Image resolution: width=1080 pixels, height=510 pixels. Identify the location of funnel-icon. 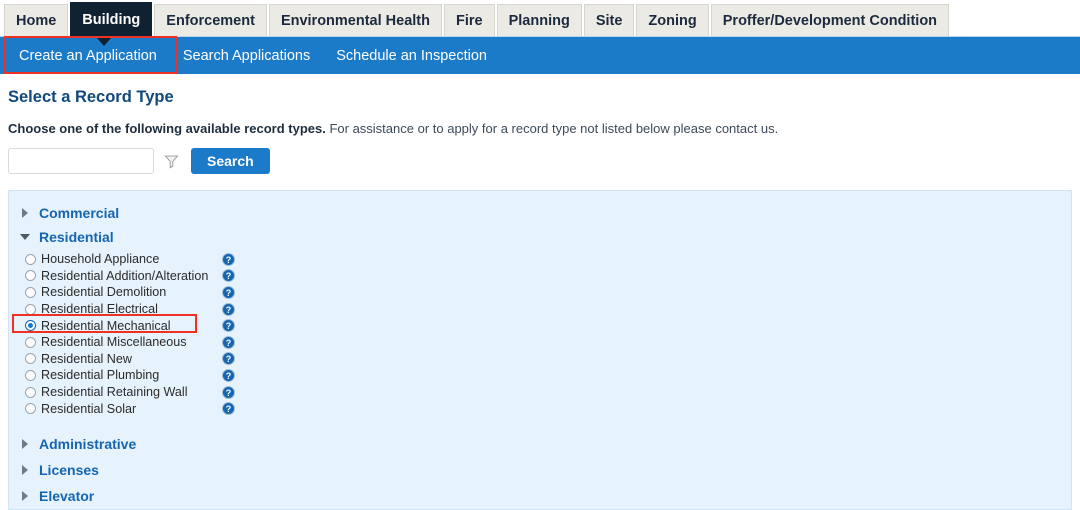
(171, 161).